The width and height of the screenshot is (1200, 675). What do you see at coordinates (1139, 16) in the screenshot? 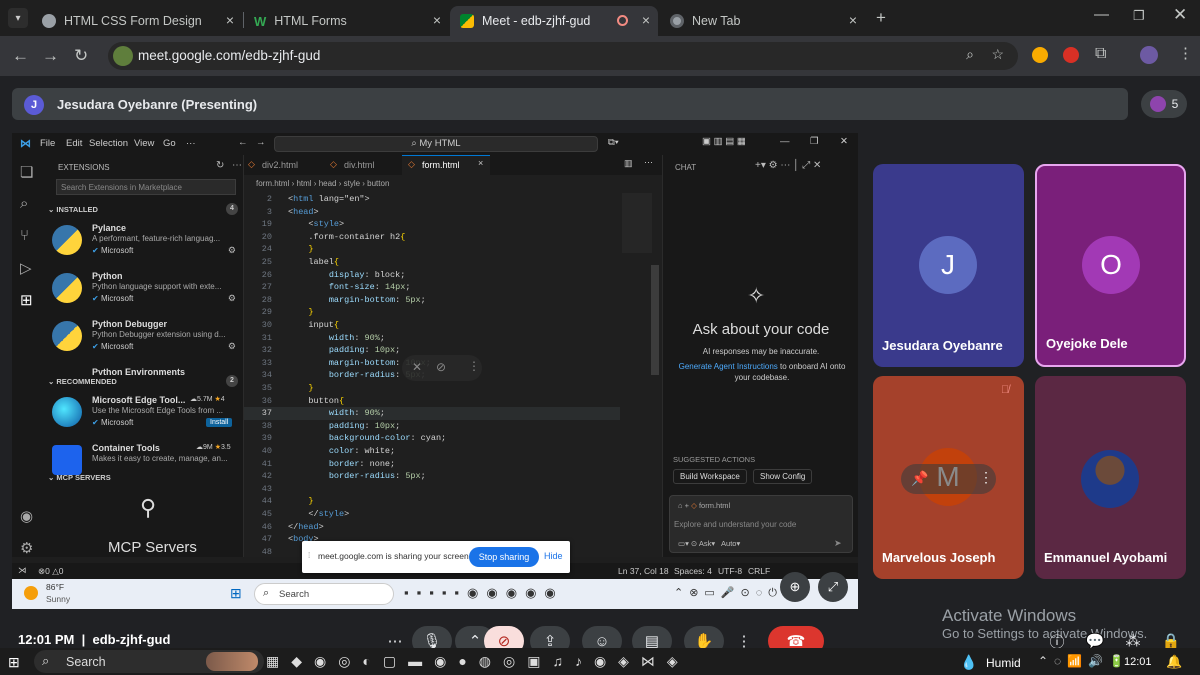
I see `maximize-button: ❐` at bounding box center [1139, 16].